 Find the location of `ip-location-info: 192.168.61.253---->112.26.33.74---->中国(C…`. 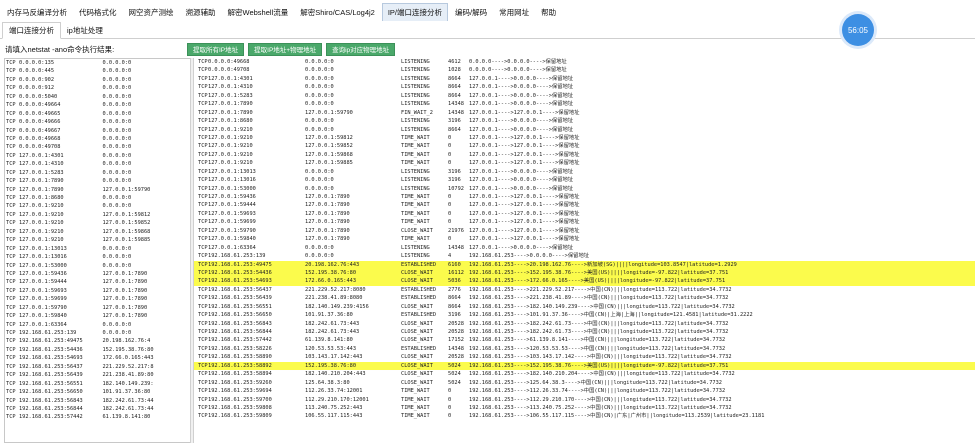

ip-location-info: 192.168.61.253---->112.26.33.74---->中国(C… is located at coordinates (597, 391).